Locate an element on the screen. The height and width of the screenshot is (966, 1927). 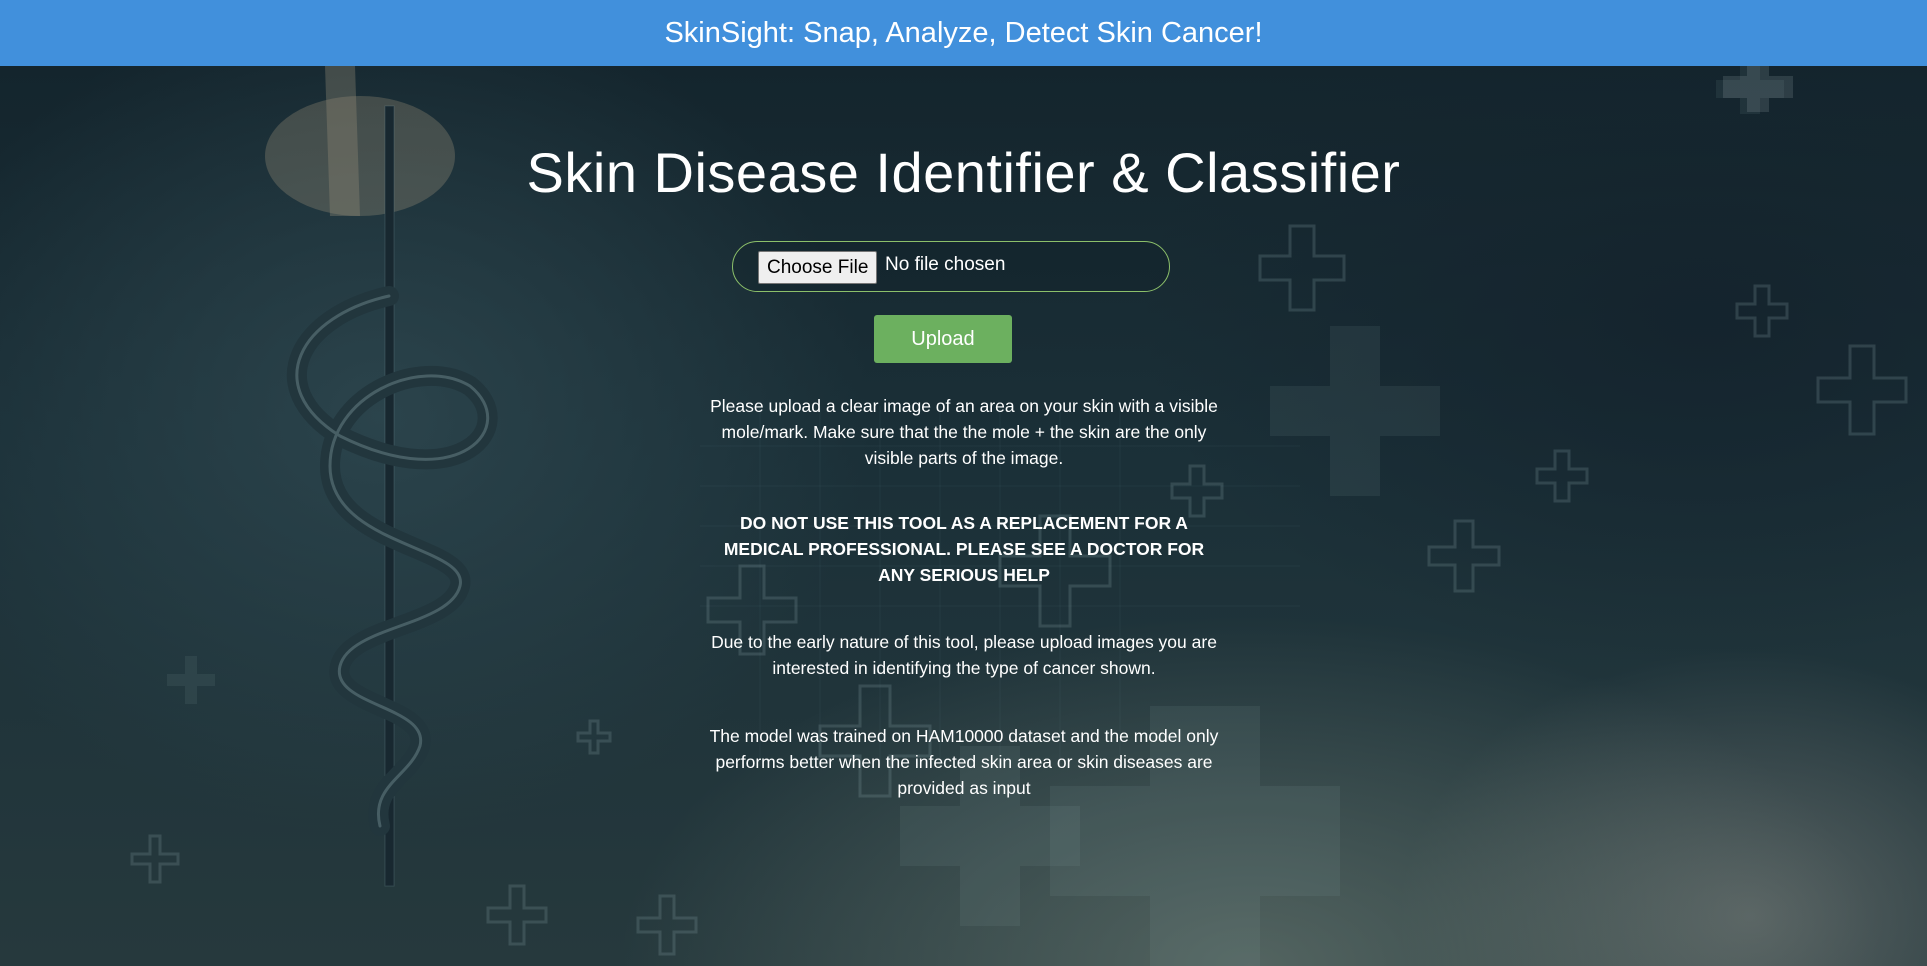
file-input-container: Choose File No file chosen is located at coordinates (951, 266).